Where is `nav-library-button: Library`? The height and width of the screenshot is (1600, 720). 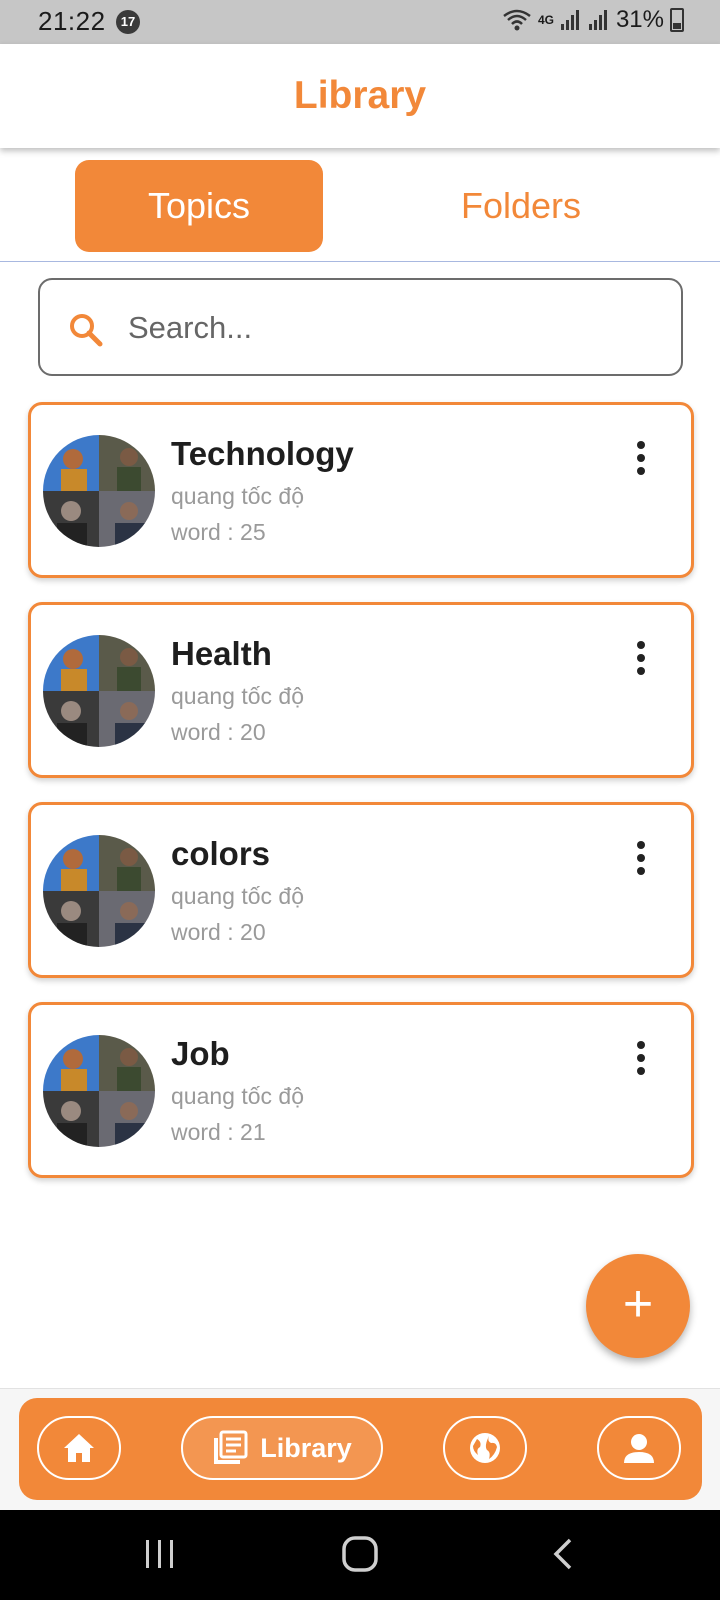
nav-library-button: Library is located at coordinates (282, 1448).